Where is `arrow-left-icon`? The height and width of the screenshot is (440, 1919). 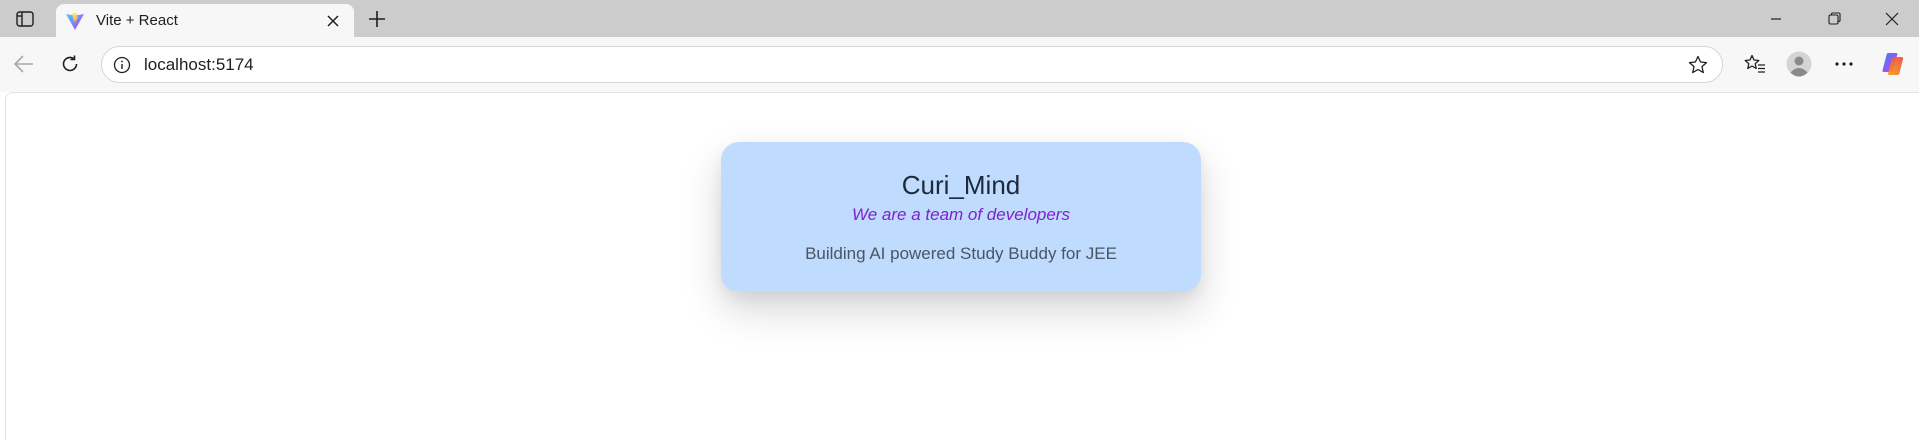
arrow-left-icon is located at coordinates (23, 64).